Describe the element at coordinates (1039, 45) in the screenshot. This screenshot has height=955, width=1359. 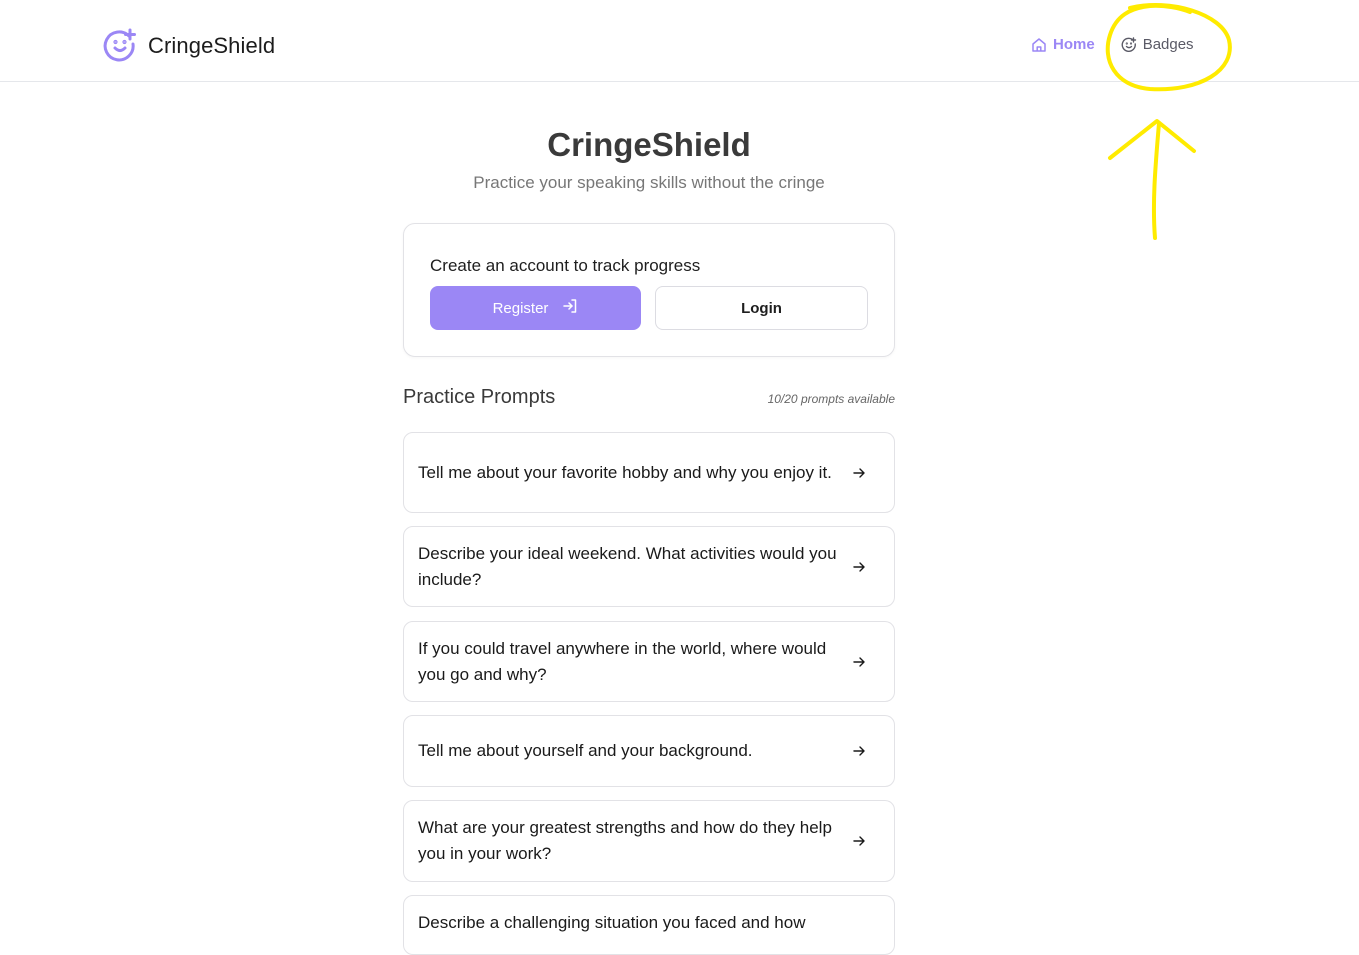
I see `home-icon` at that location.